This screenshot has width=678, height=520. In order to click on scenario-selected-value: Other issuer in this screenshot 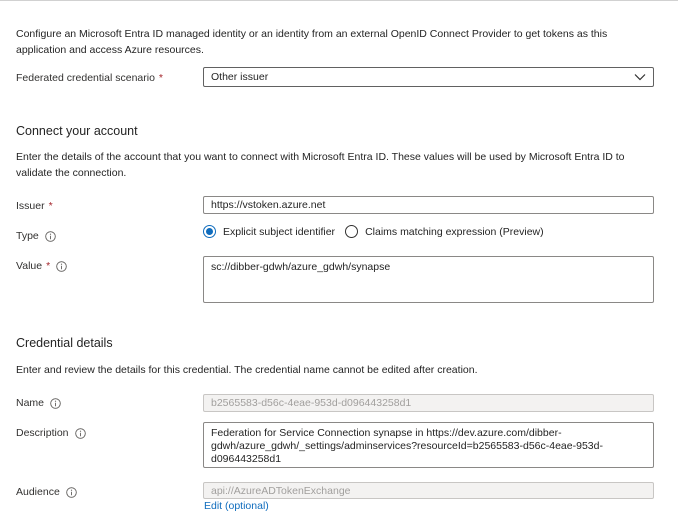, I will do `click(240, 77)`.